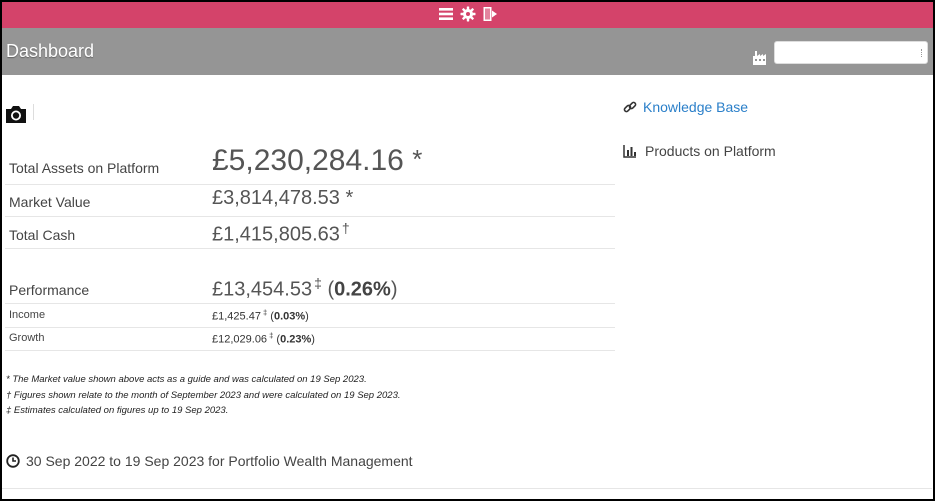 This screenshot has height=501, width=935. Describe the element at coordinates (317, 160) in the screenshot. I see `total-assets-value: £5,230,284.16 *` at that location.